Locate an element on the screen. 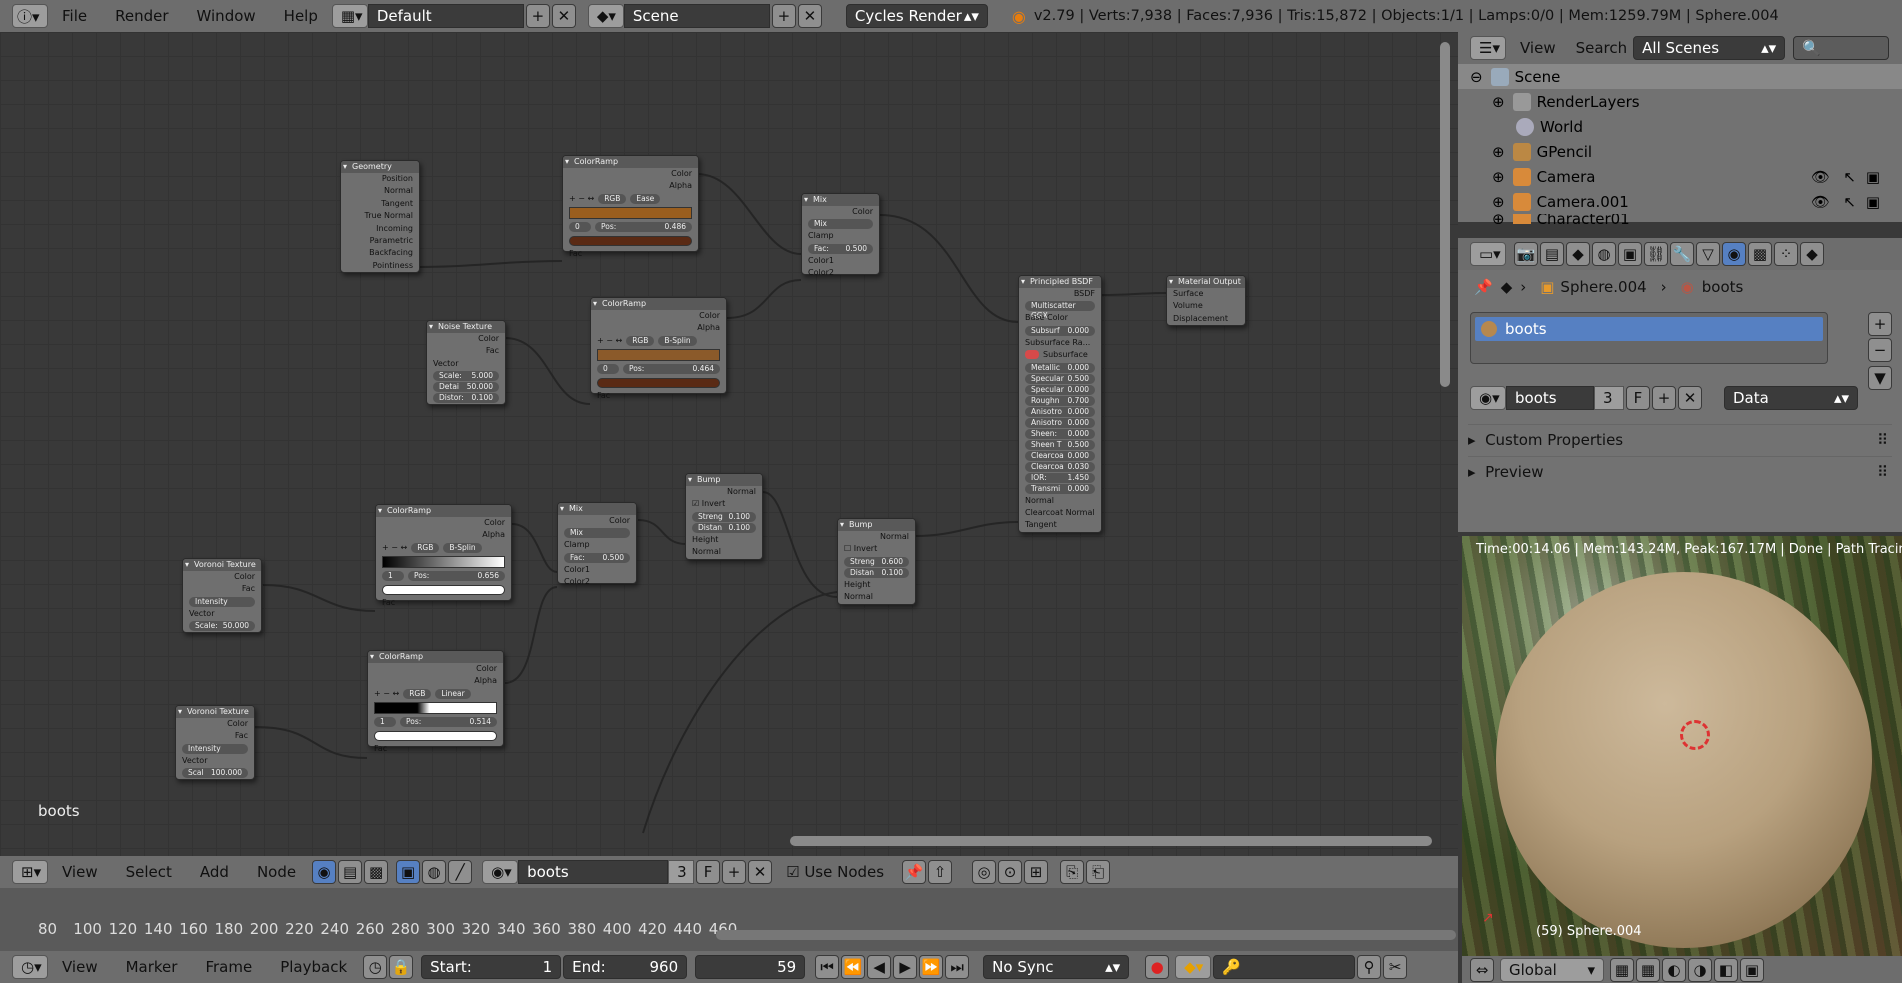 The image size is (1902, 983). unlink-material-button: ✕ is located at coordinates (1690, 398).